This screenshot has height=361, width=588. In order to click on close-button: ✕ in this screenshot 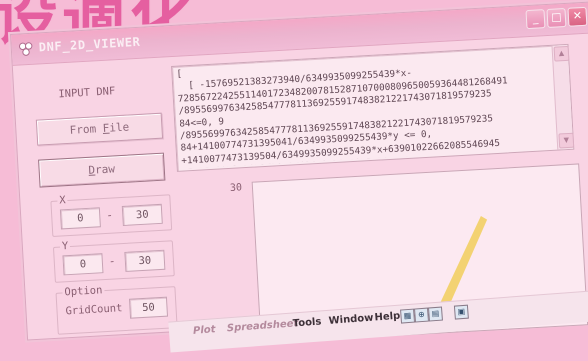, I will do `click(577, 16)`.